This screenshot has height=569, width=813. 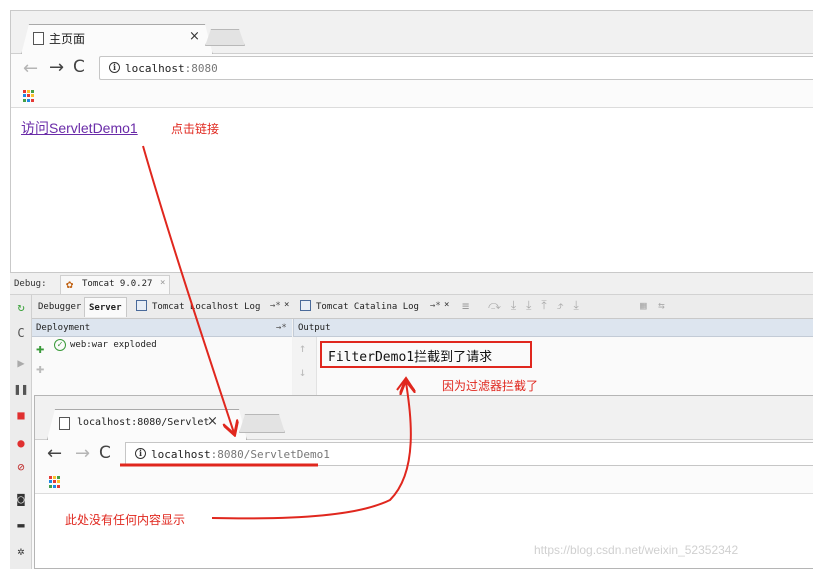 I want to click on watermark: https://blog.csdn.net/weixin_52352342, so click(x=636, y=550).